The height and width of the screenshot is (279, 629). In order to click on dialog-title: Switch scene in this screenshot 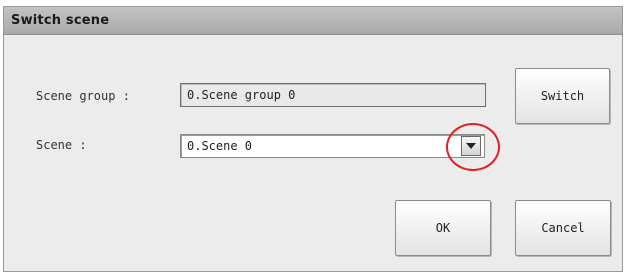, I will do `click(60, 20)`.